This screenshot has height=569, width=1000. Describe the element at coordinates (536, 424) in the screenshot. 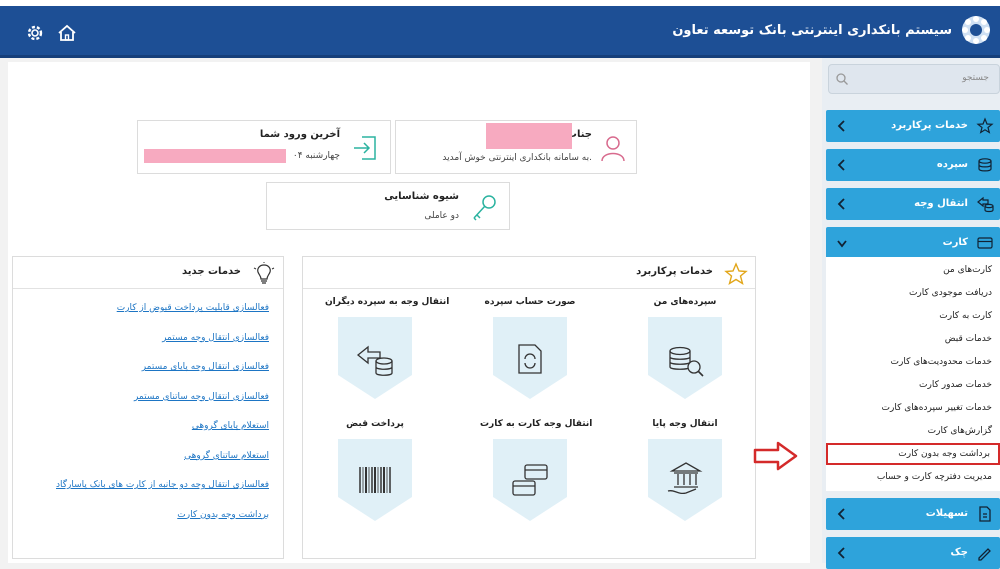

I see `service-label: انتقال وجه کارت به کارت` at that location.